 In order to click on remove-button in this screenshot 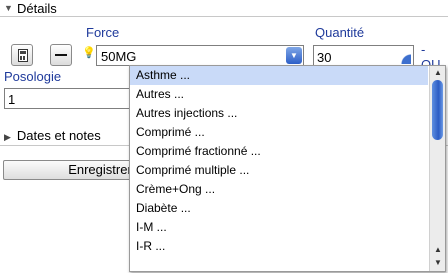, I will do `click(61, 55)`.